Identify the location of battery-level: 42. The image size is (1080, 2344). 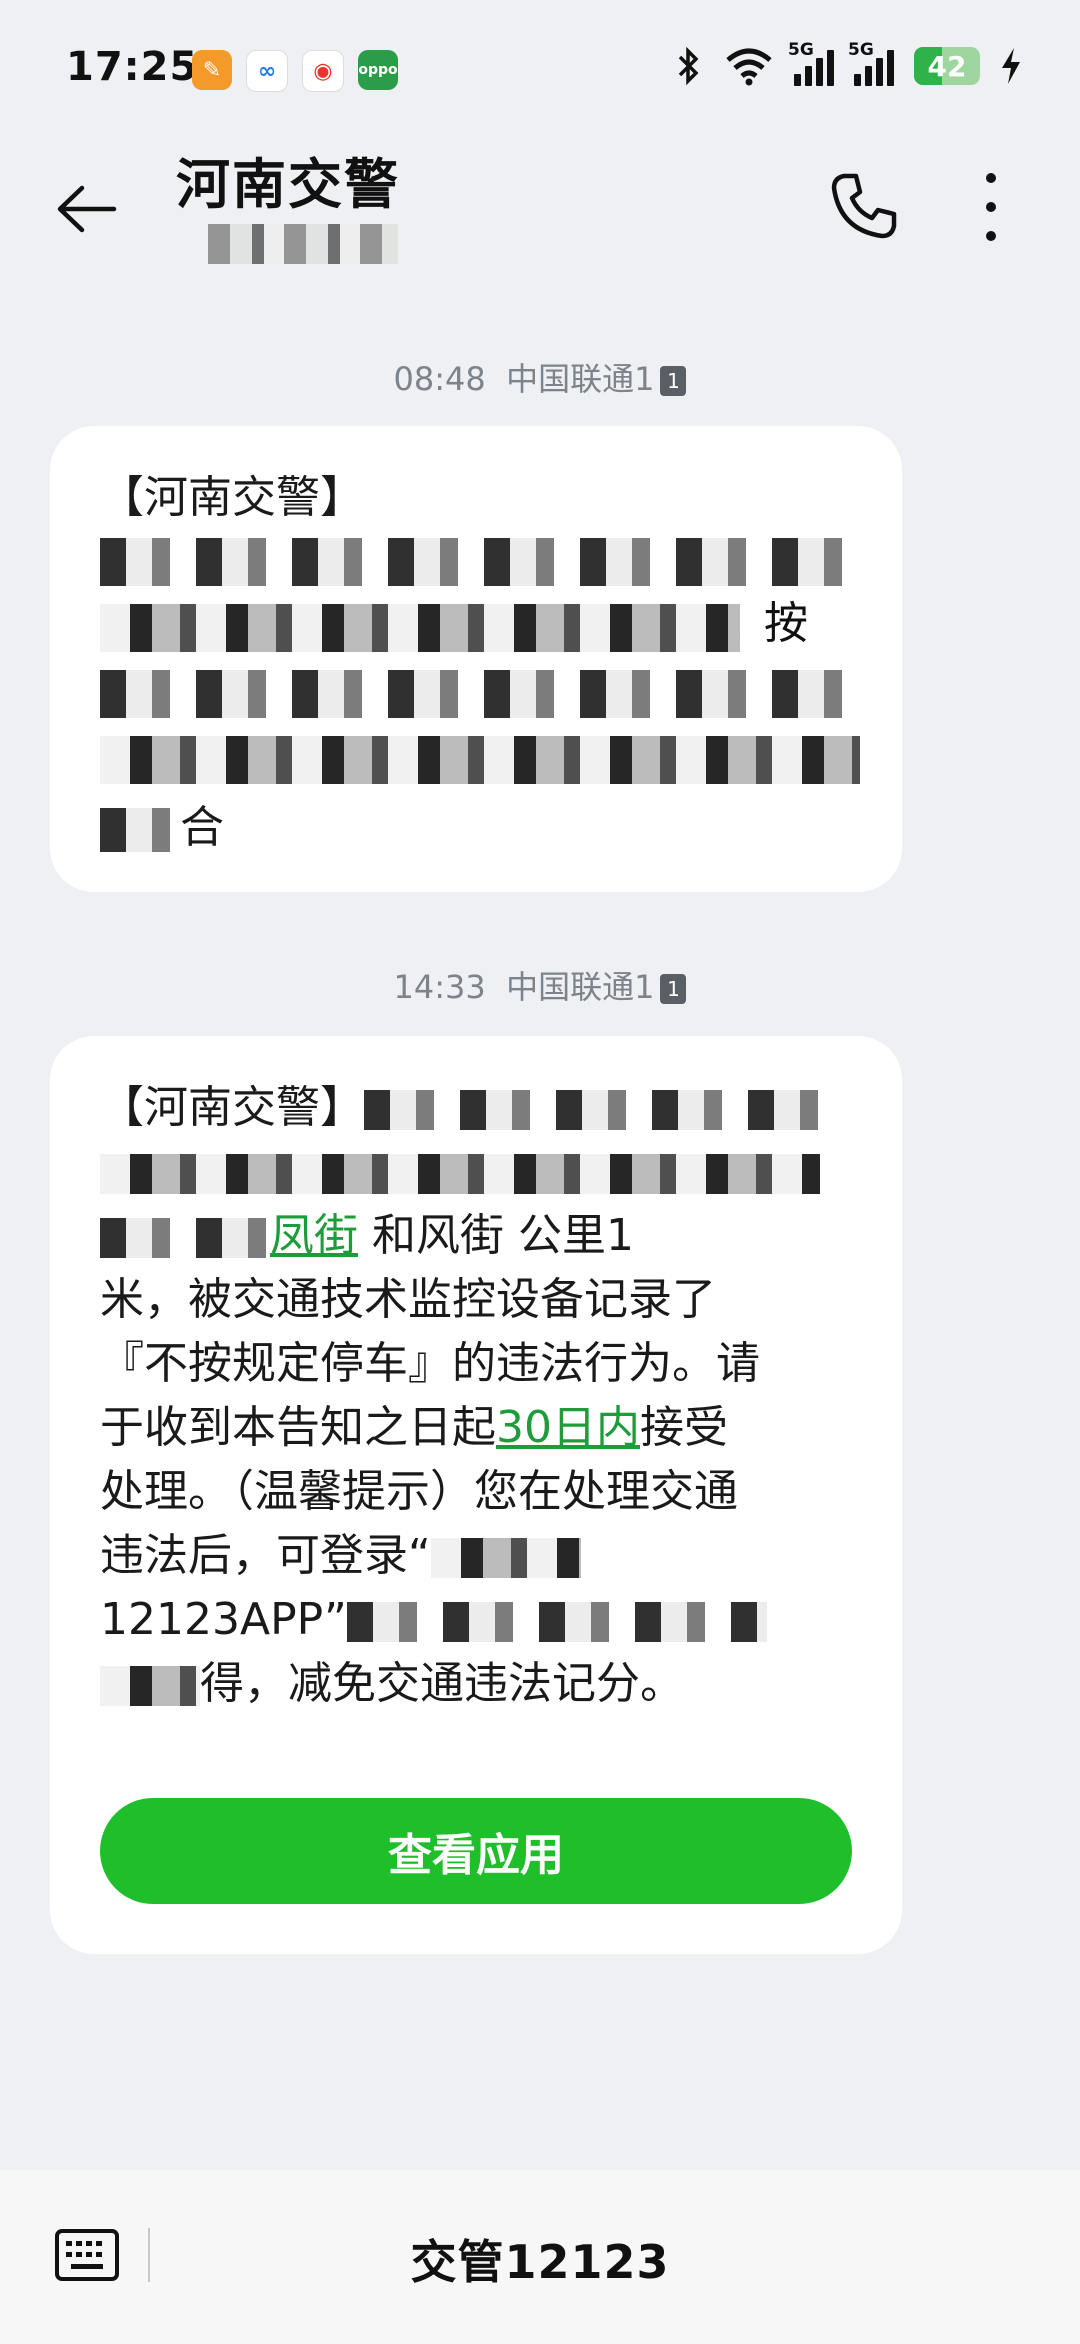
(947, 66).